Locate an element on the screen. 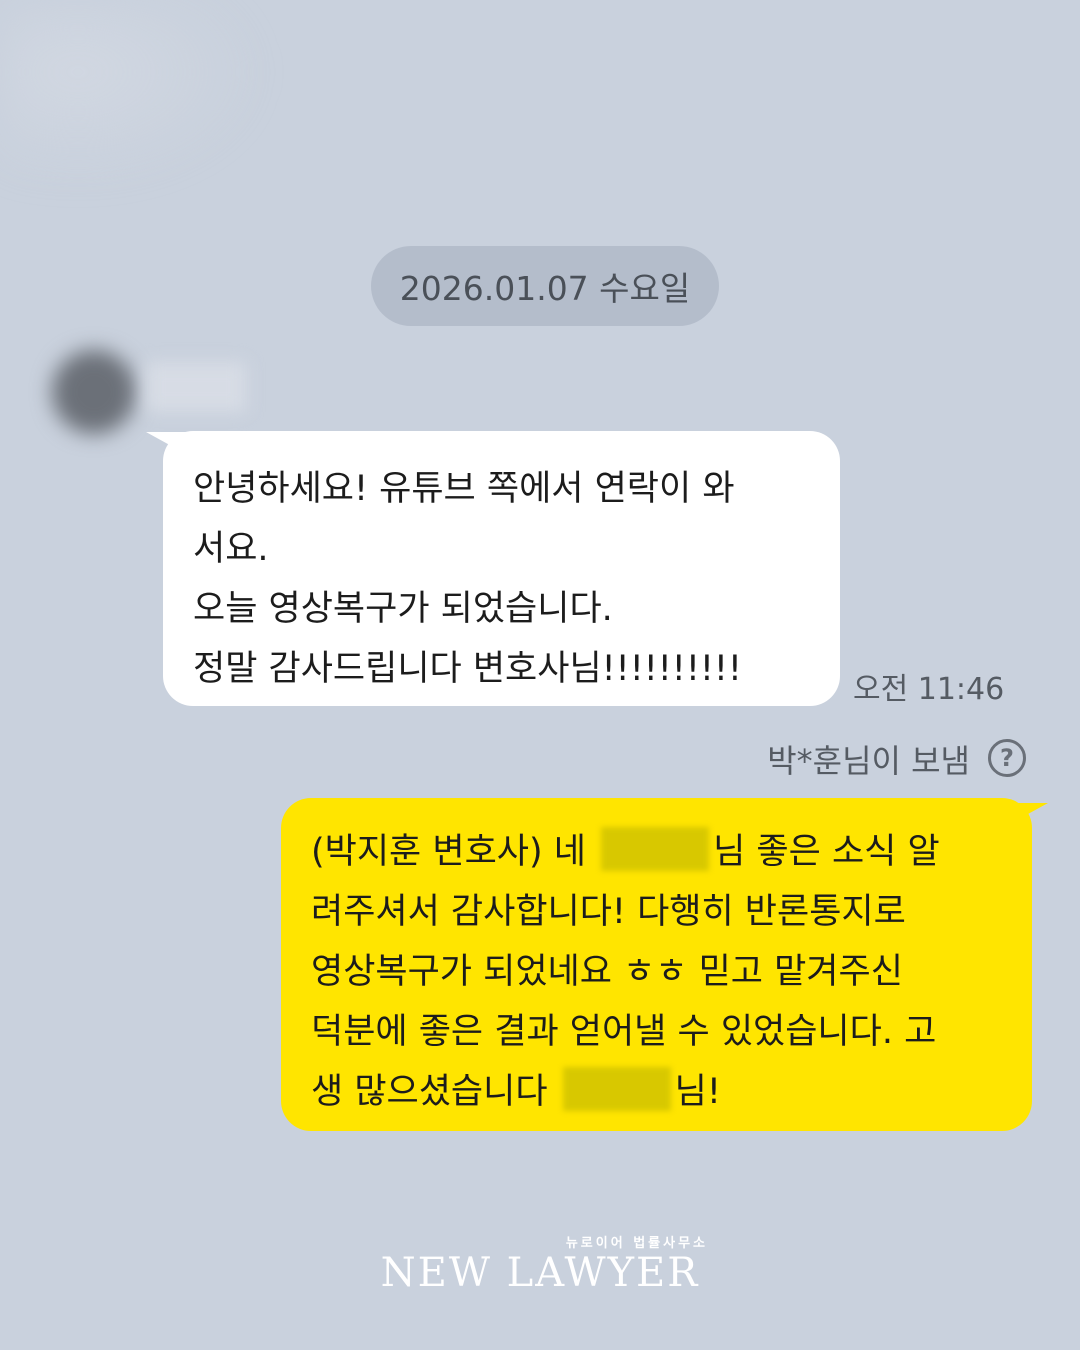 Image resolution: width=1080 pixels, height=1350 pixels. outgoing-message-line: (박지훈 변호사) 네 님 좋은 소식 알 is located at coordinates (657, 852).